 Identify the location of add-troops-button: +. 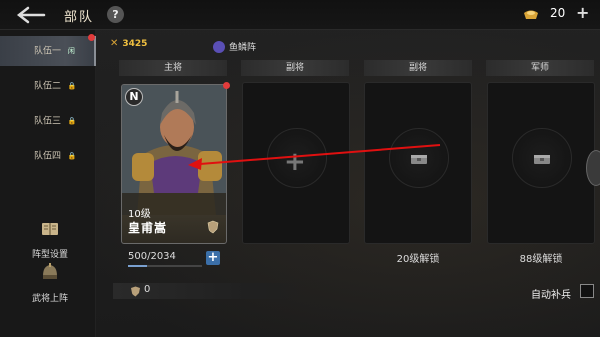
(213, 258).